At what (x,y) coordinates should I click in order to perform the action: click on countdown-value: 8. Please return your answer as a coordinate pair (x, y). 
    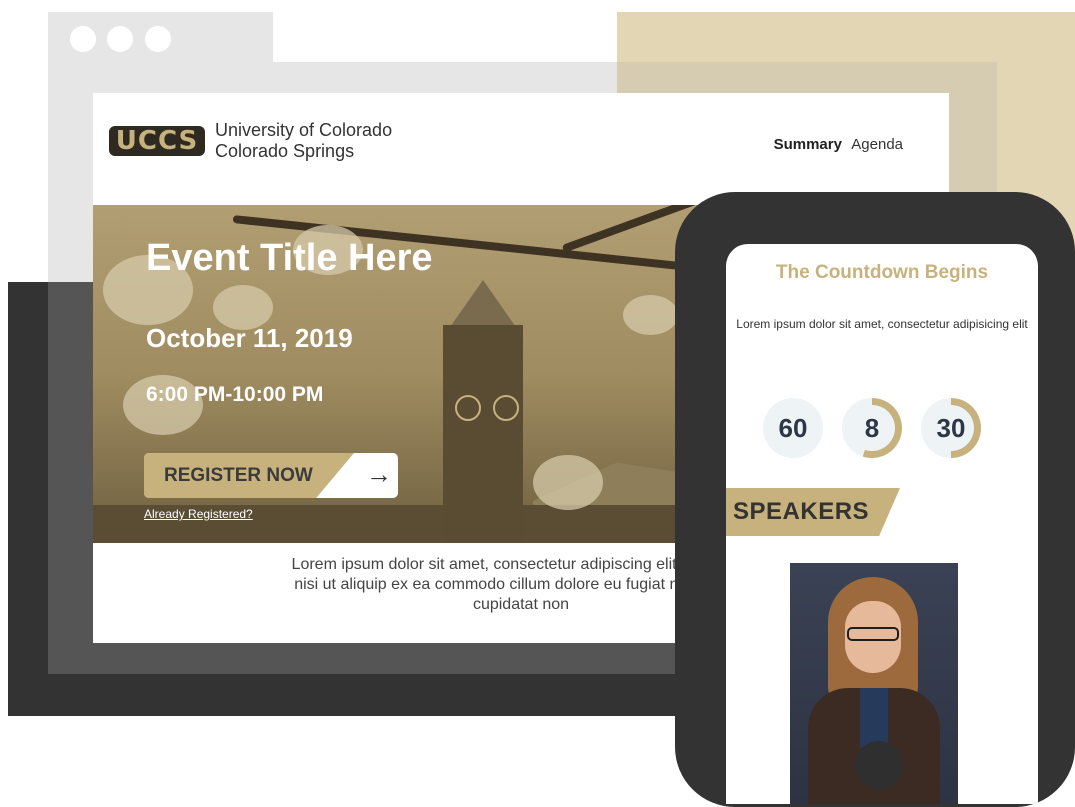
    Looking at the image, I should click on (872, 428).